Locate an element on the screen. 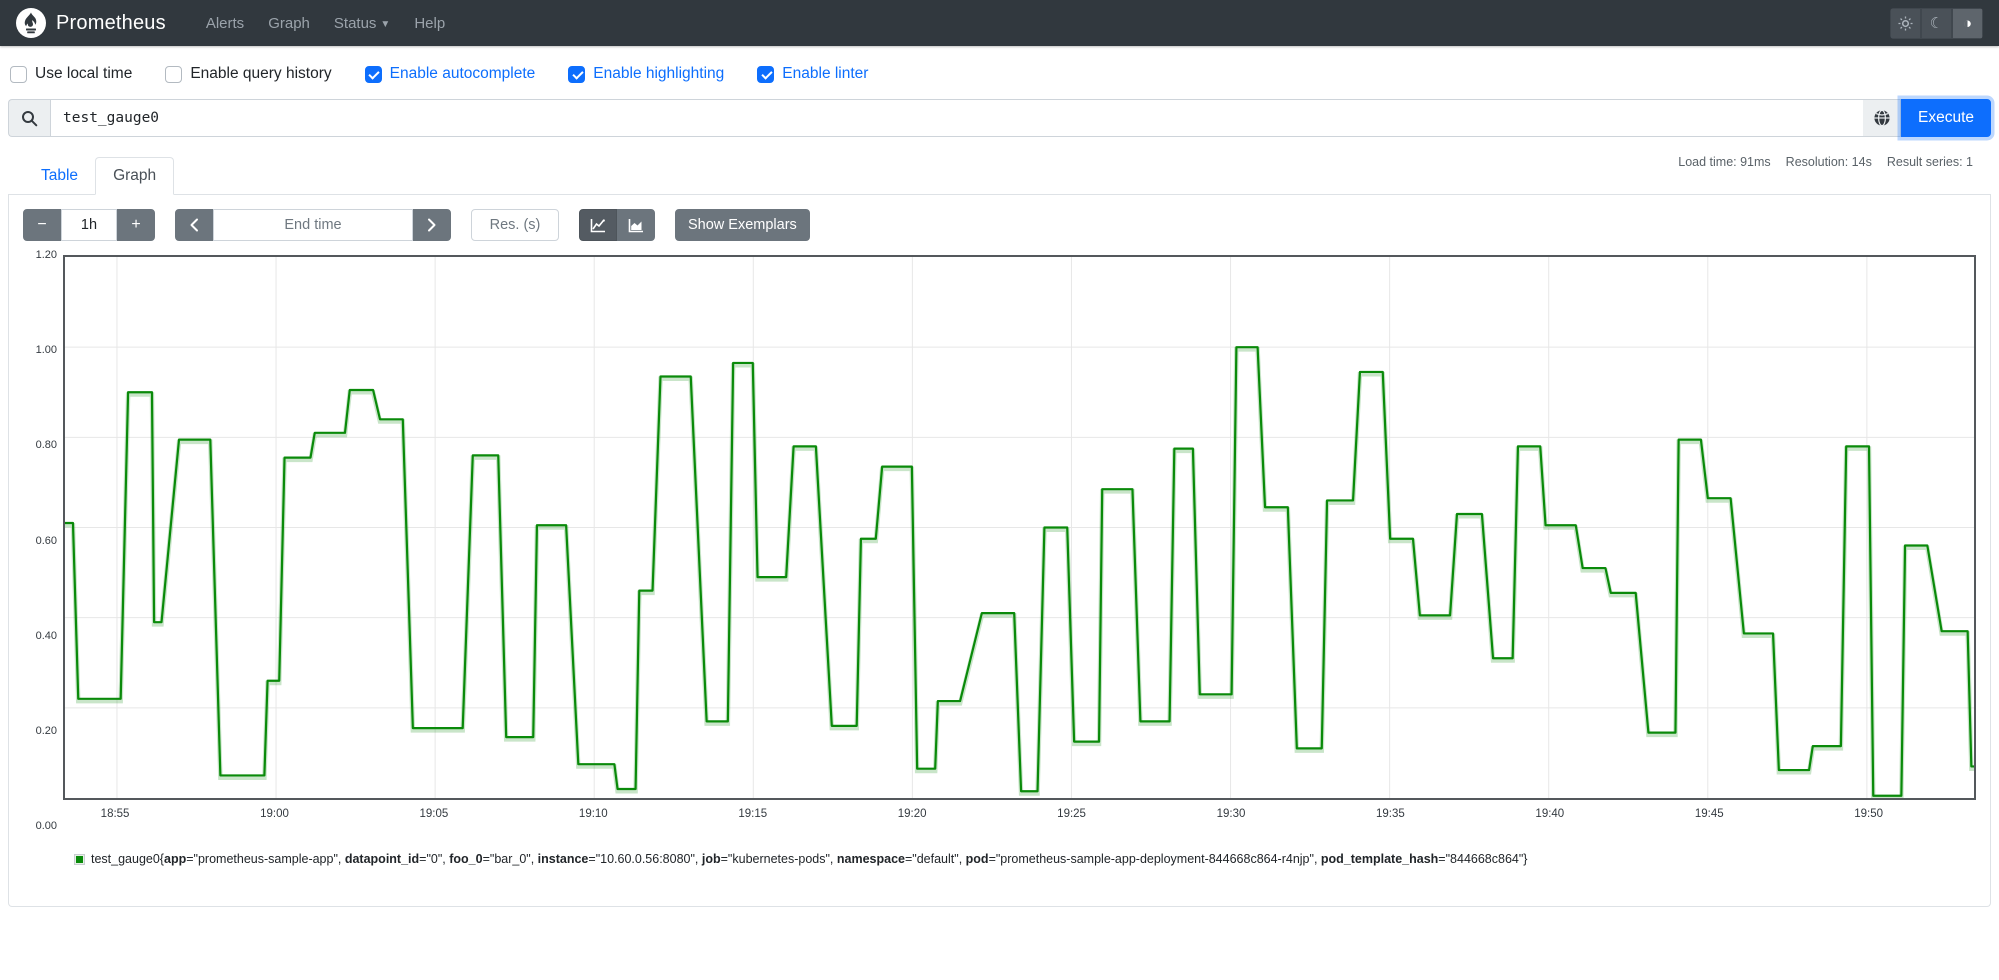  option-label: Enable highlighting is located at coordinates (659, 73).